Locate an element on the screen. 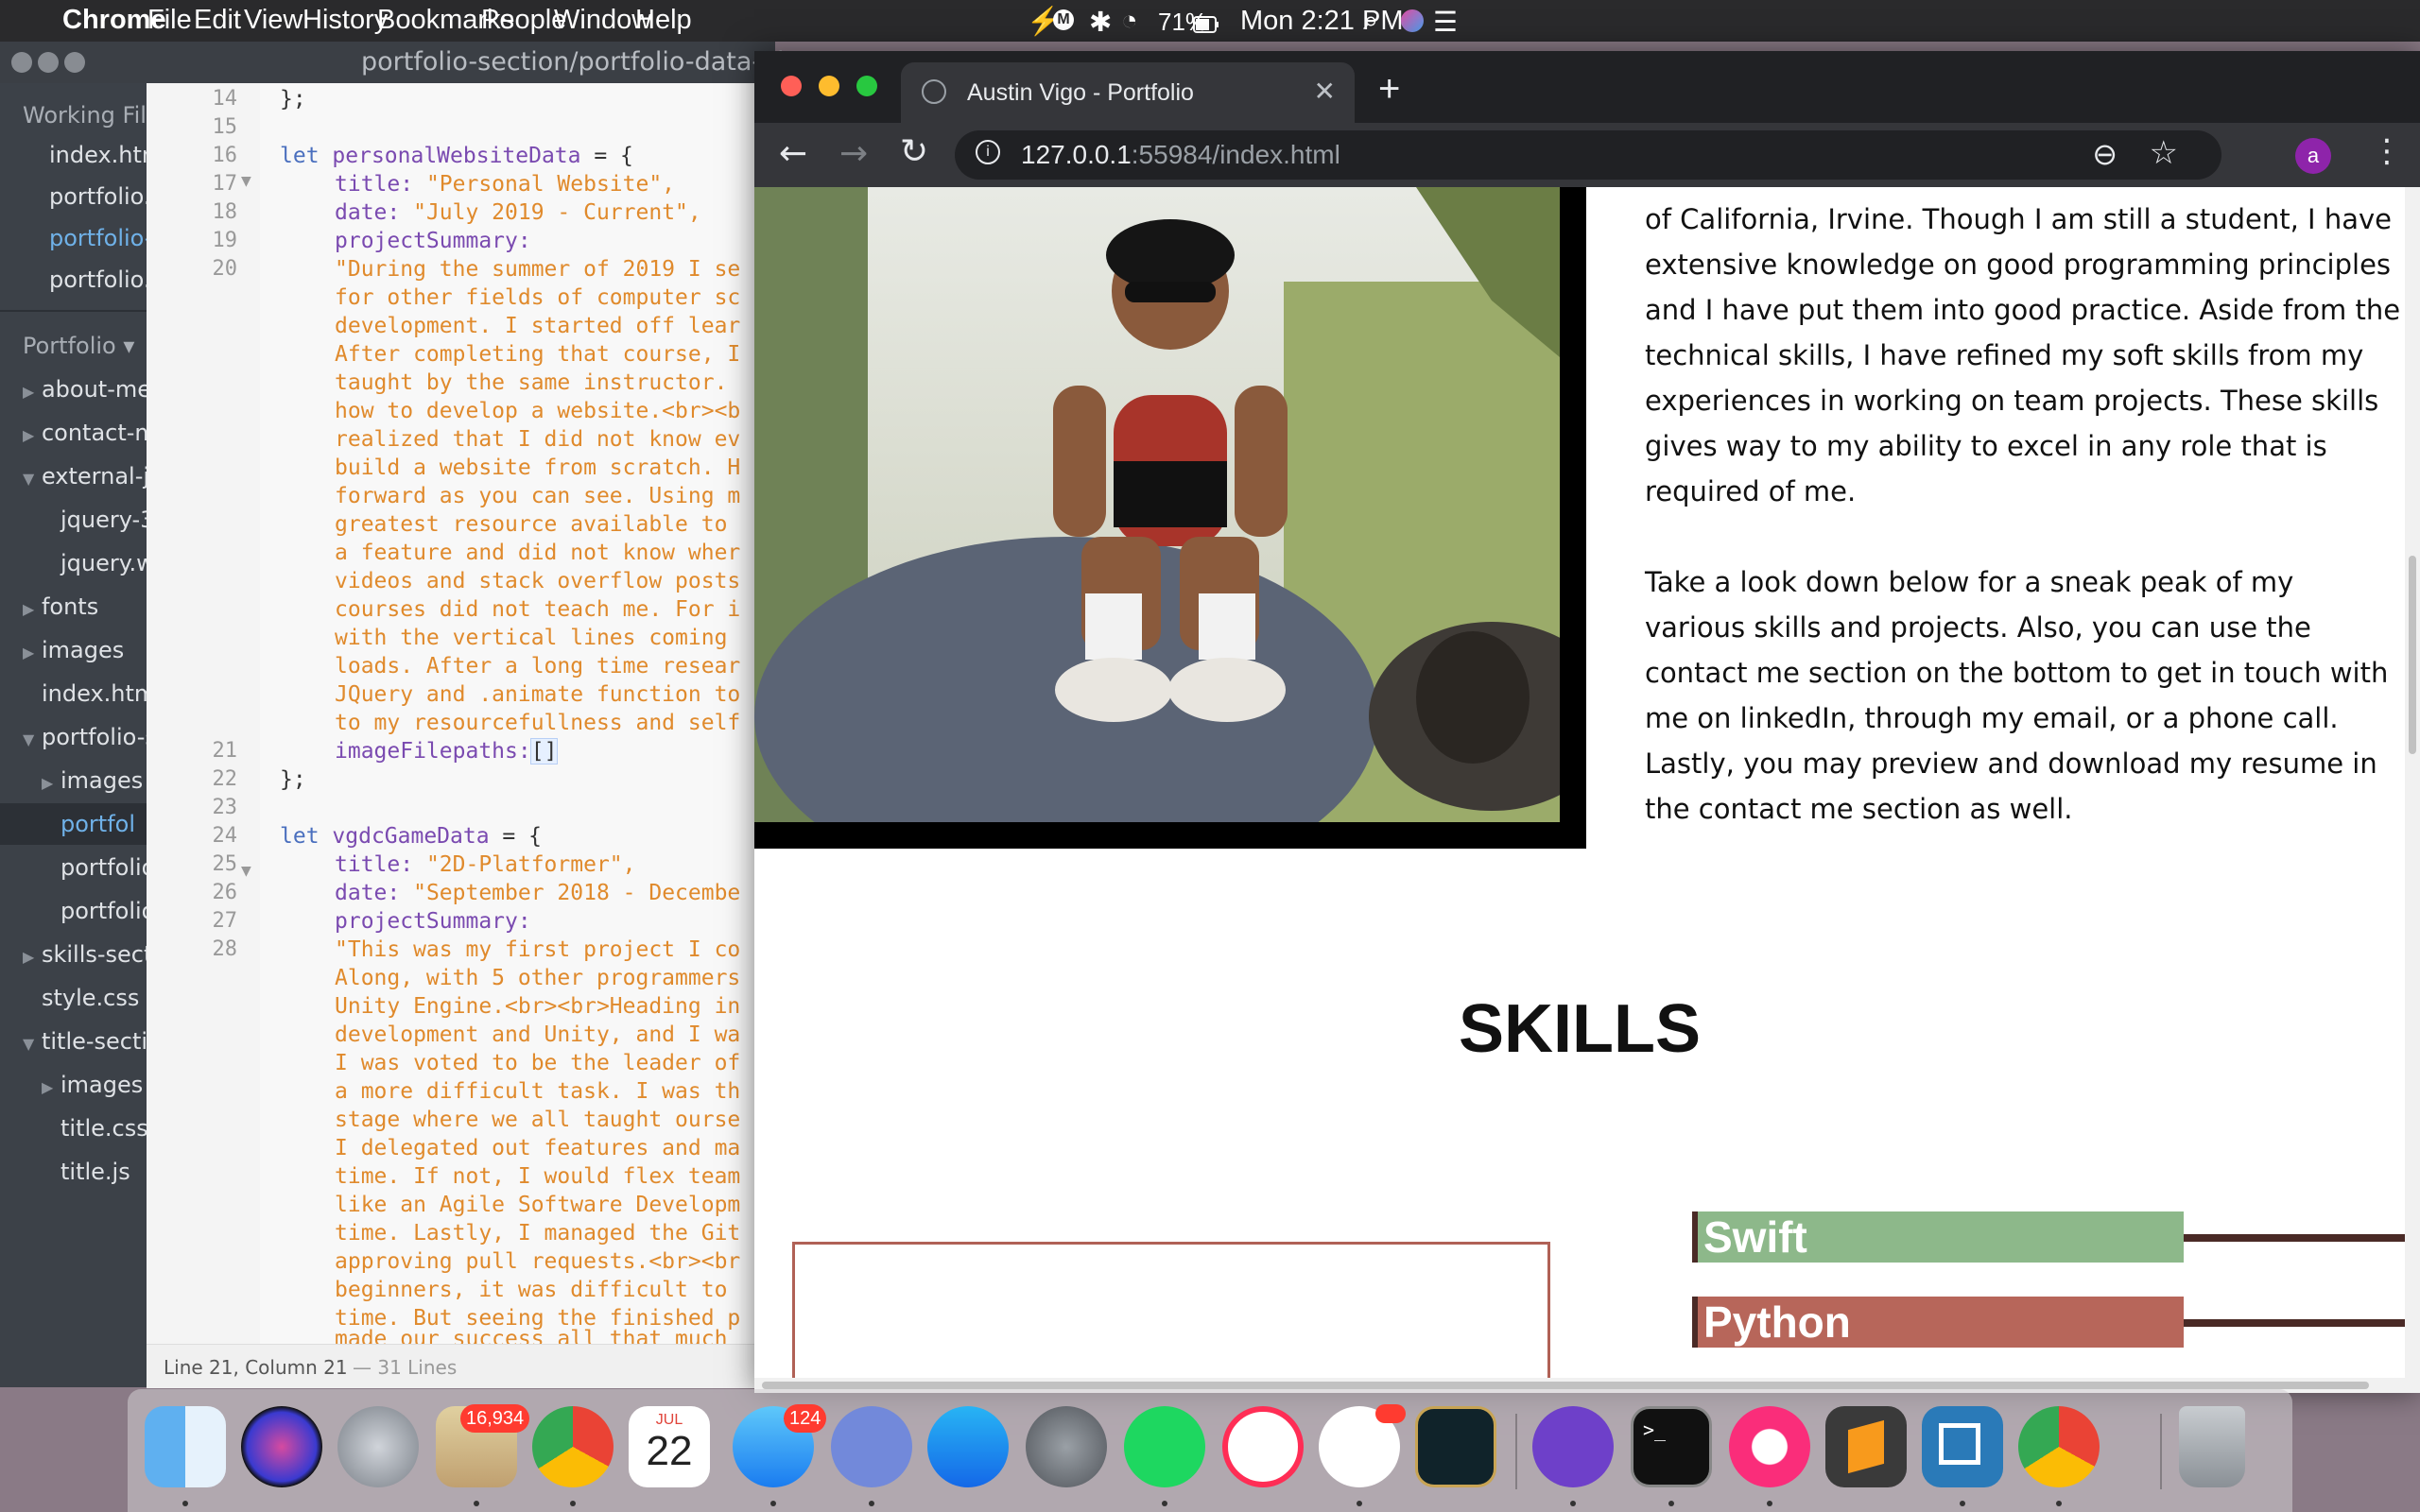 The width and height of the screenshot is (2420, 1512). siri-icon is located at coordinates (1412, 20).